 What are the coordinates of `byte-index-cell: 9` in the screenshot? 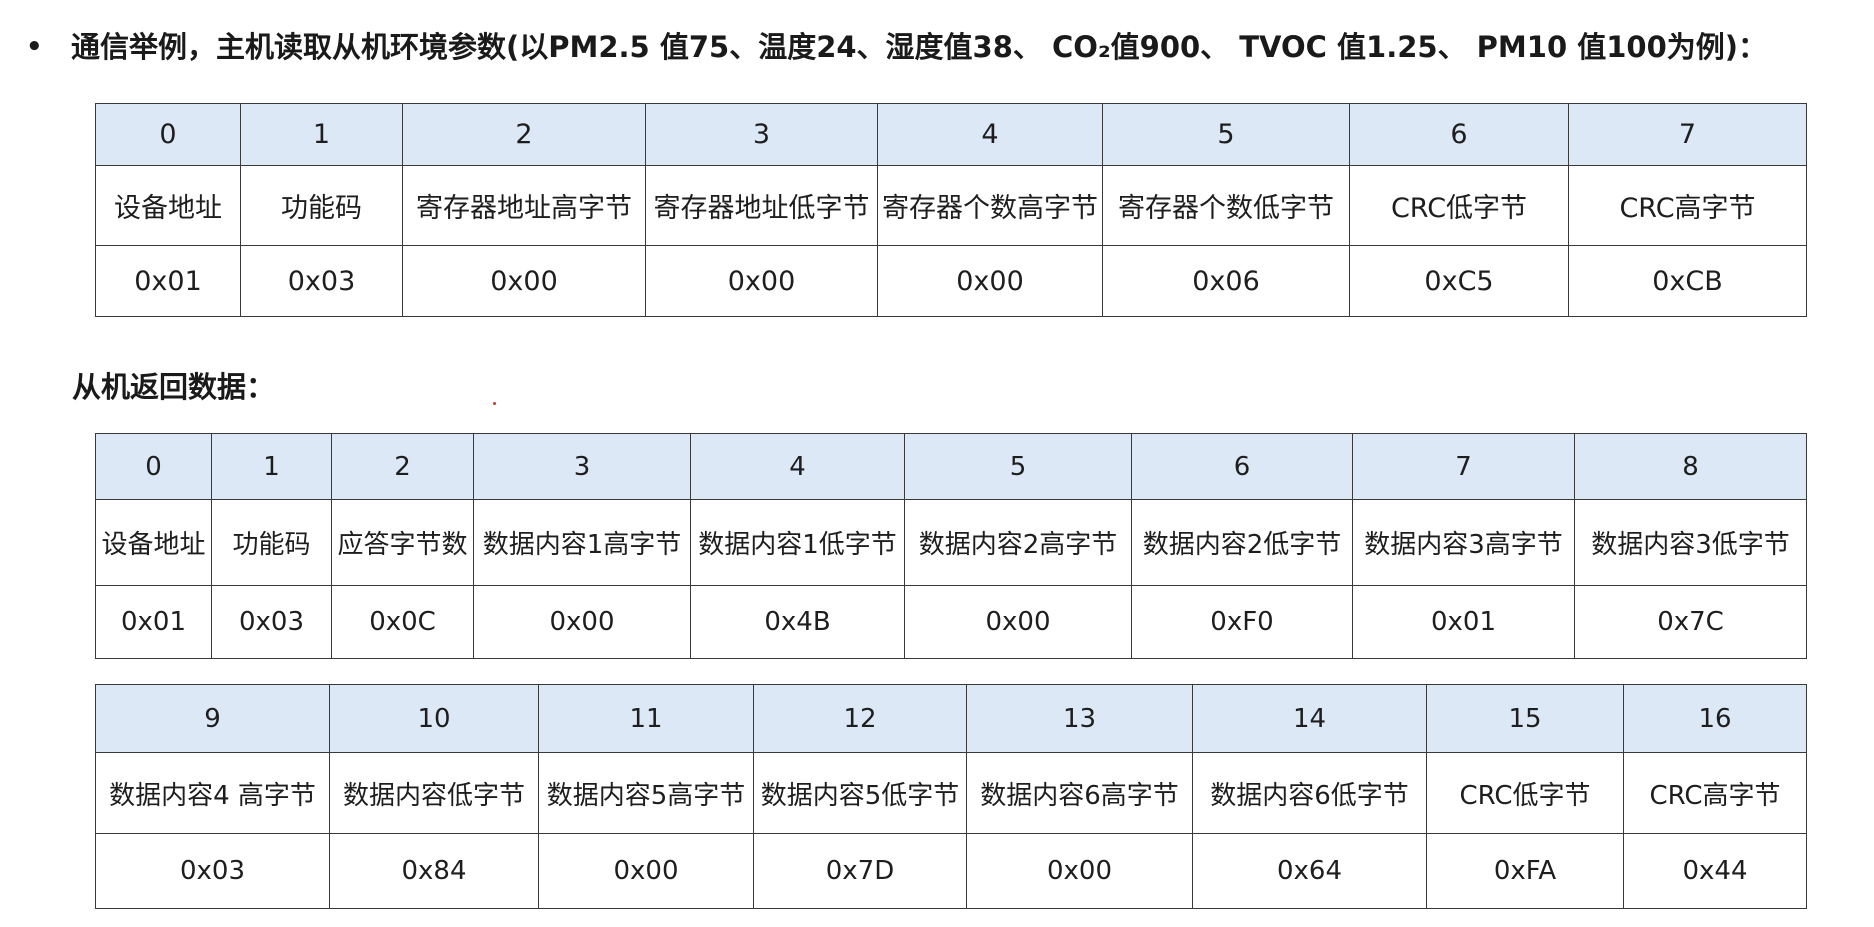 It's located at (212, 718).